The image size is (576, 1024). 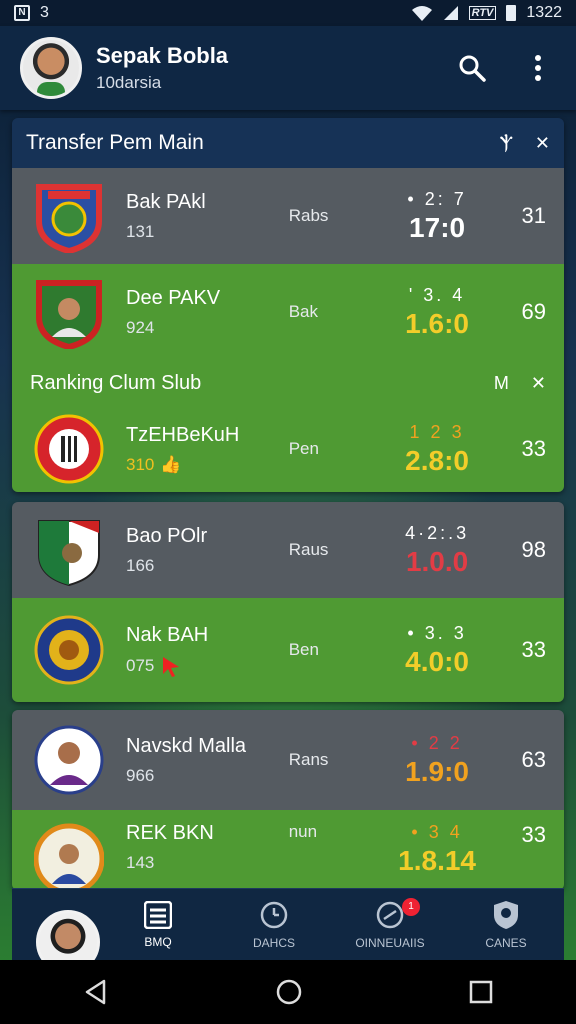 I want to click on score-value: 17:0, so click(x=437, y=227).